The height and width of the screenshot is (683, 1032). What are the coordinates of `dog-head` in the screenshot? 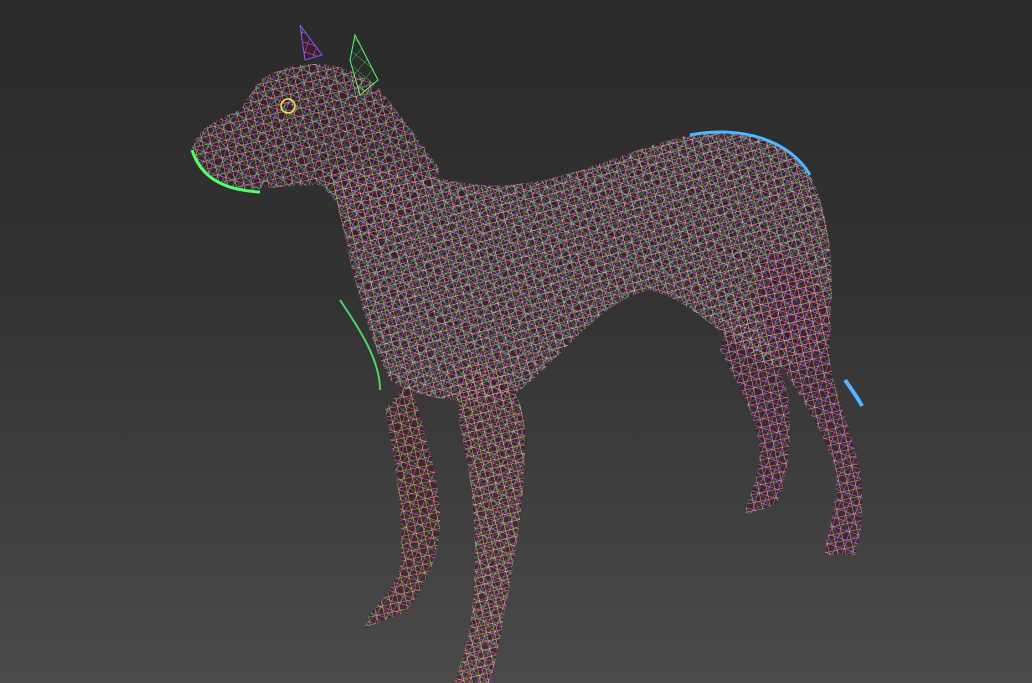 It's located at (315, 157).